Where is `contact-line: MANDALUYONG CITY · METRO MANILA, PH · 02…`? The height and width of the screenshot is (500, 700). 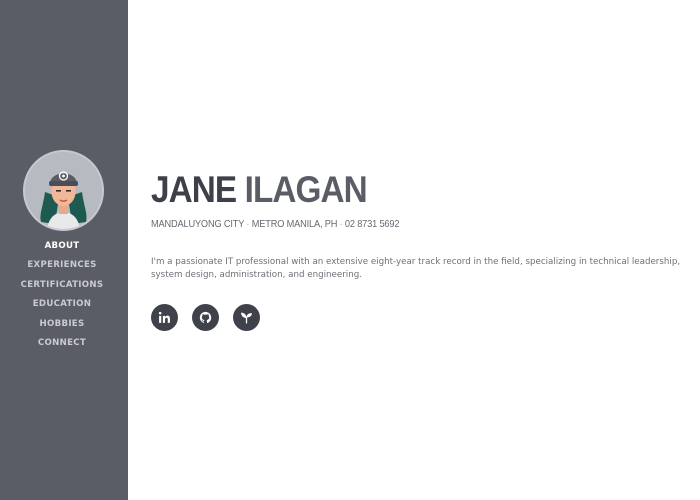
contact-line: MANDALUYONG CITY · METRO MANILA, PH · 02… is located at coordinates (275, 224).